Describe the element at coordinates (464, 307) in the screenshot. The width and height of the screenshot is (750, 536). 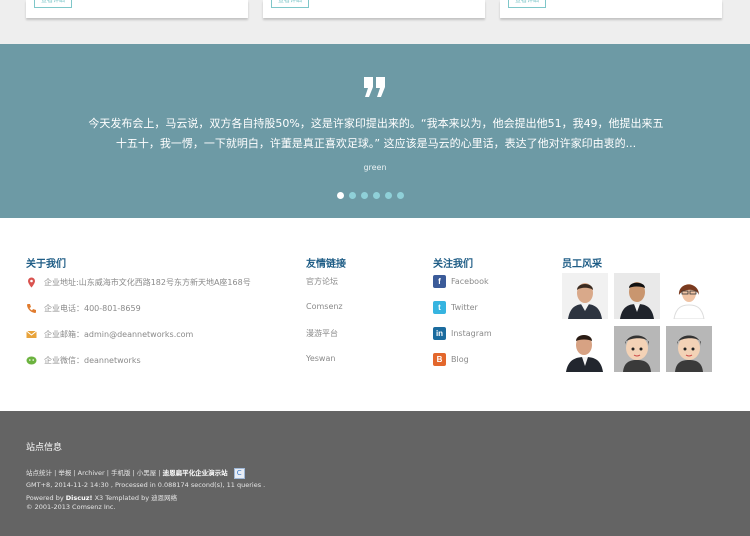
I see `twitter-label: Twitter` at that location.